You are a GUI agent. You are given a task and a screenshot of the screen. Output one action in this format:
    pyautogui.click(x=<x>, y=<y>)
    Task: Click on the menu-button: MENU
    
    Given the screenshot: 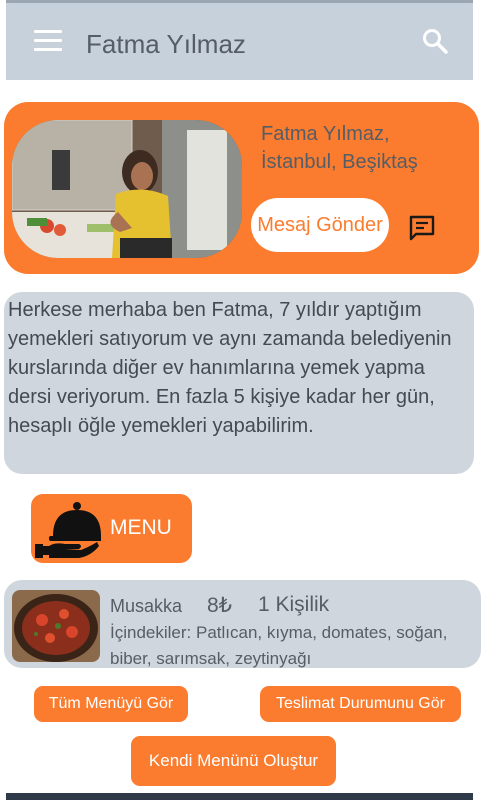 What is the action you would take?
    pyautogui.click(x=111, y=528)
    